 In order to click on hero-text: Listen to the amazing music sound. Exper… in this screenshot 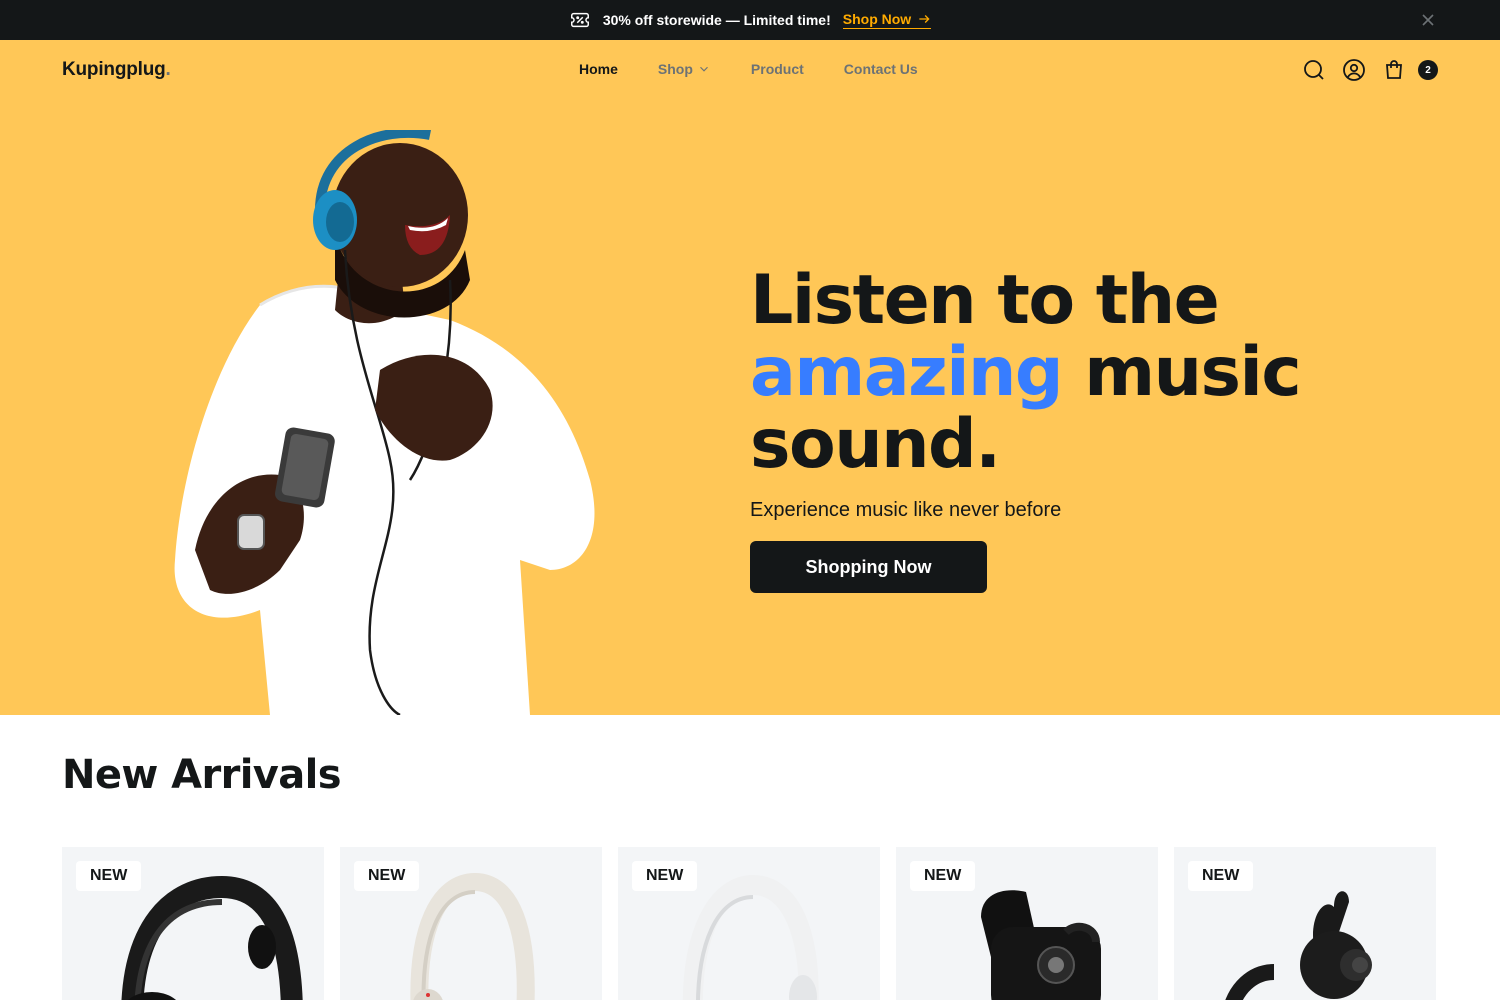, I will do `click(1060, 429)`.